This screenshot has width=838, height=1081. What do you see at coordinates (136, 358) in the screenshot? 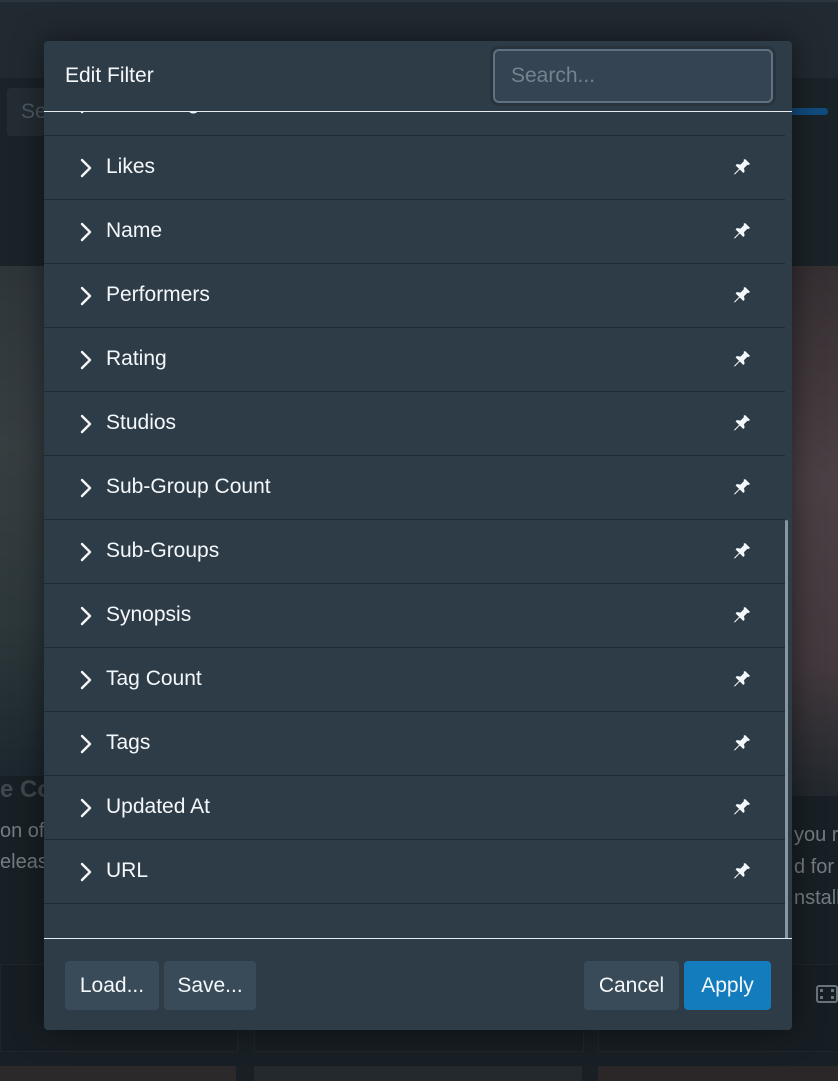
I see `criterion-label: Rating` at bounding box center [136, 358].